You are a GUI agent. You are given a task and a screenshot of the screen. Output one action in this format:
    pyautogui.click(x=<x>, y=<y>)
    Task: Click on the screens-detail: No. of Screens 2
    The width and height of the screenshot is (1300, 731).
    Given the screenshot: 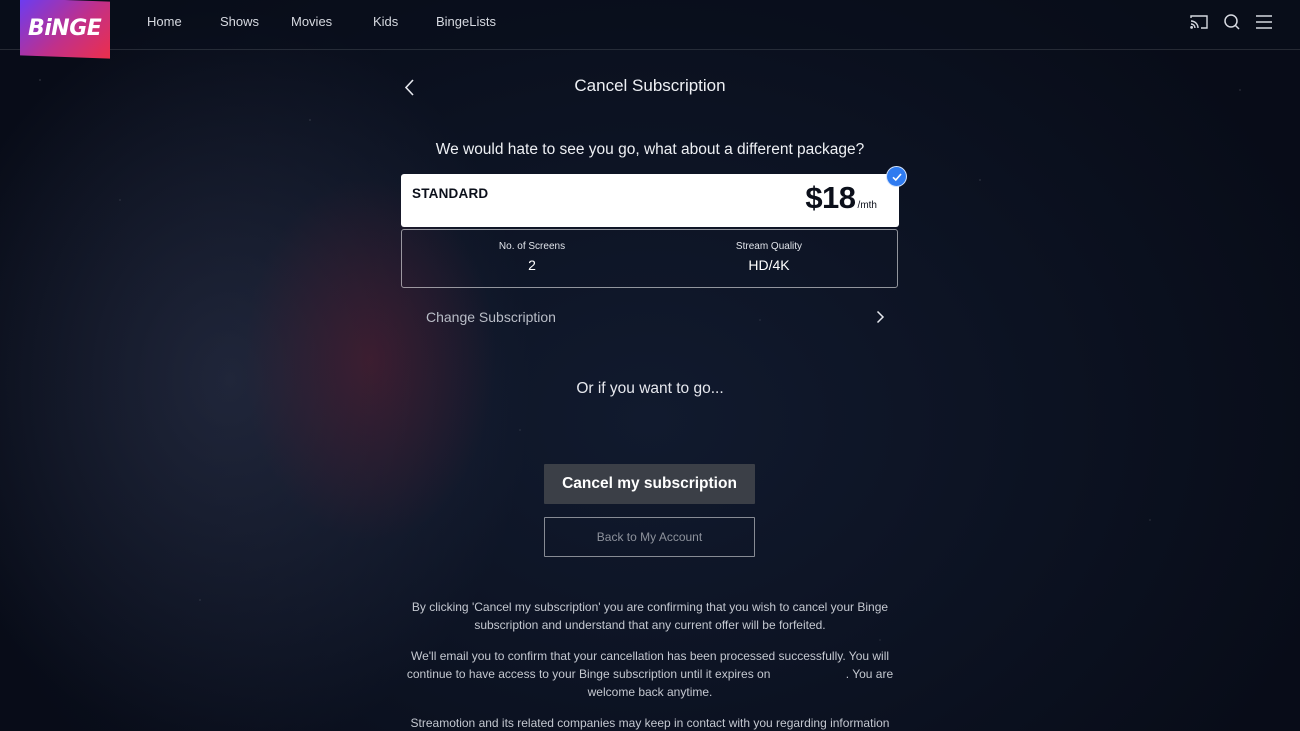 What is the action you would take?
    pyautogui.click(x=532, y=257)
    